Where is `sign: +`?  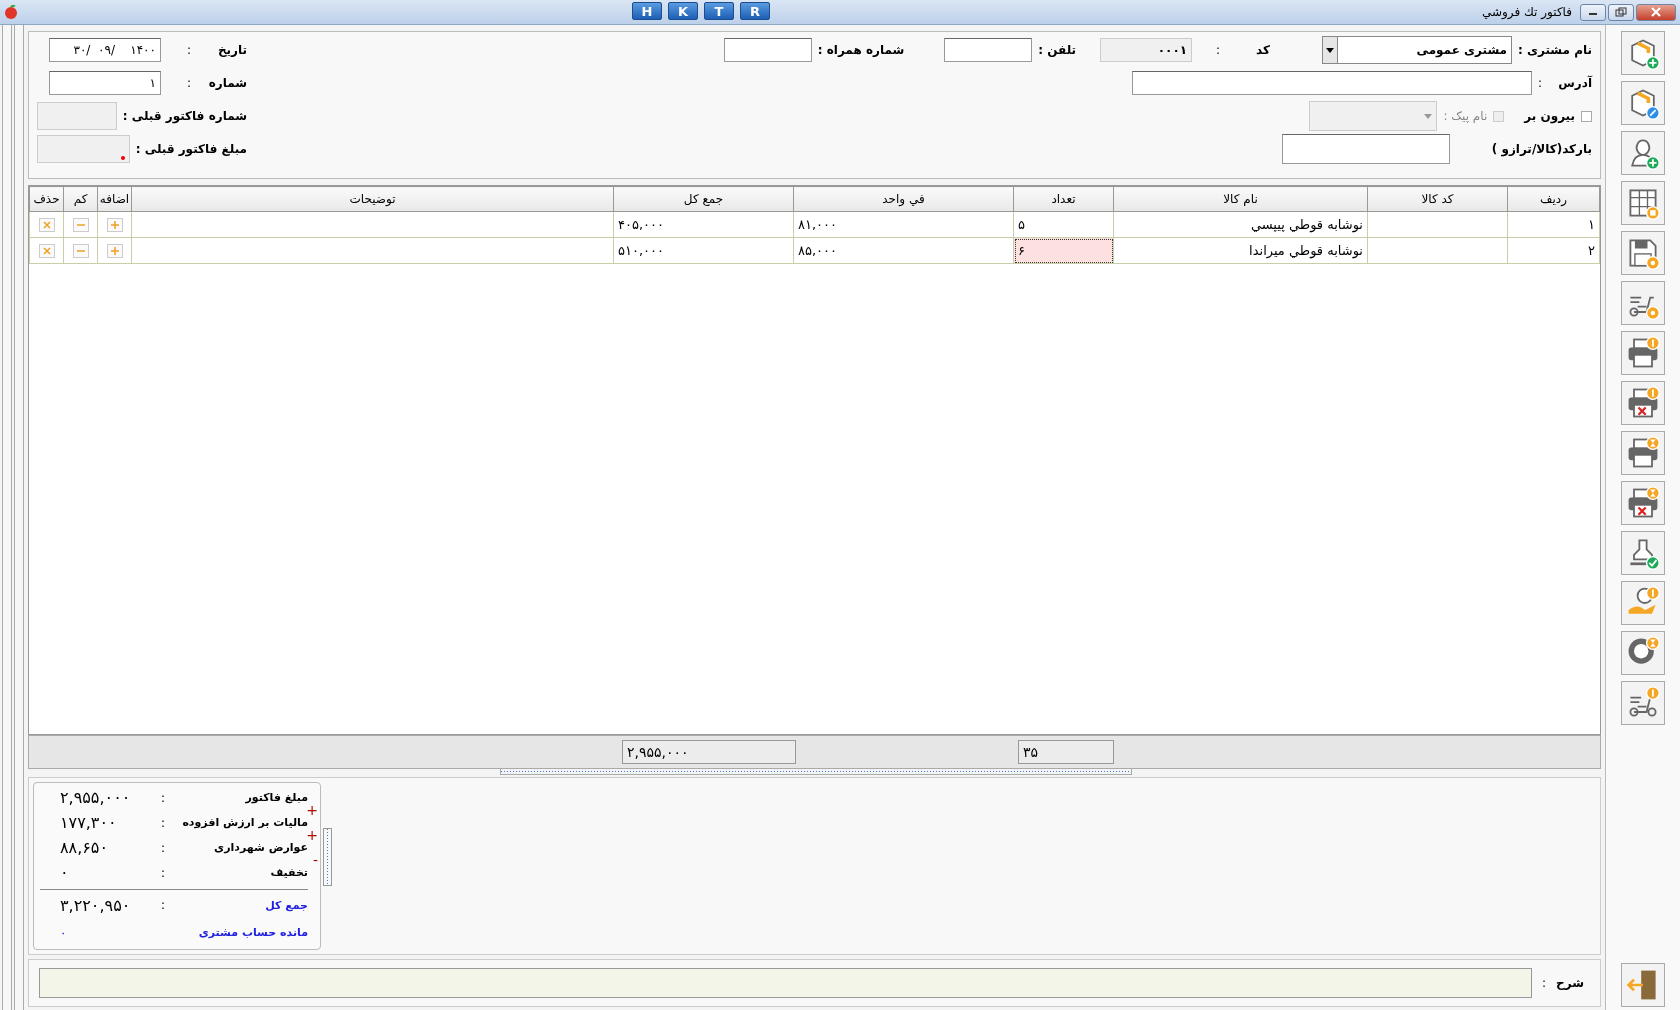
sign: + is located at coordinates (312, 810).